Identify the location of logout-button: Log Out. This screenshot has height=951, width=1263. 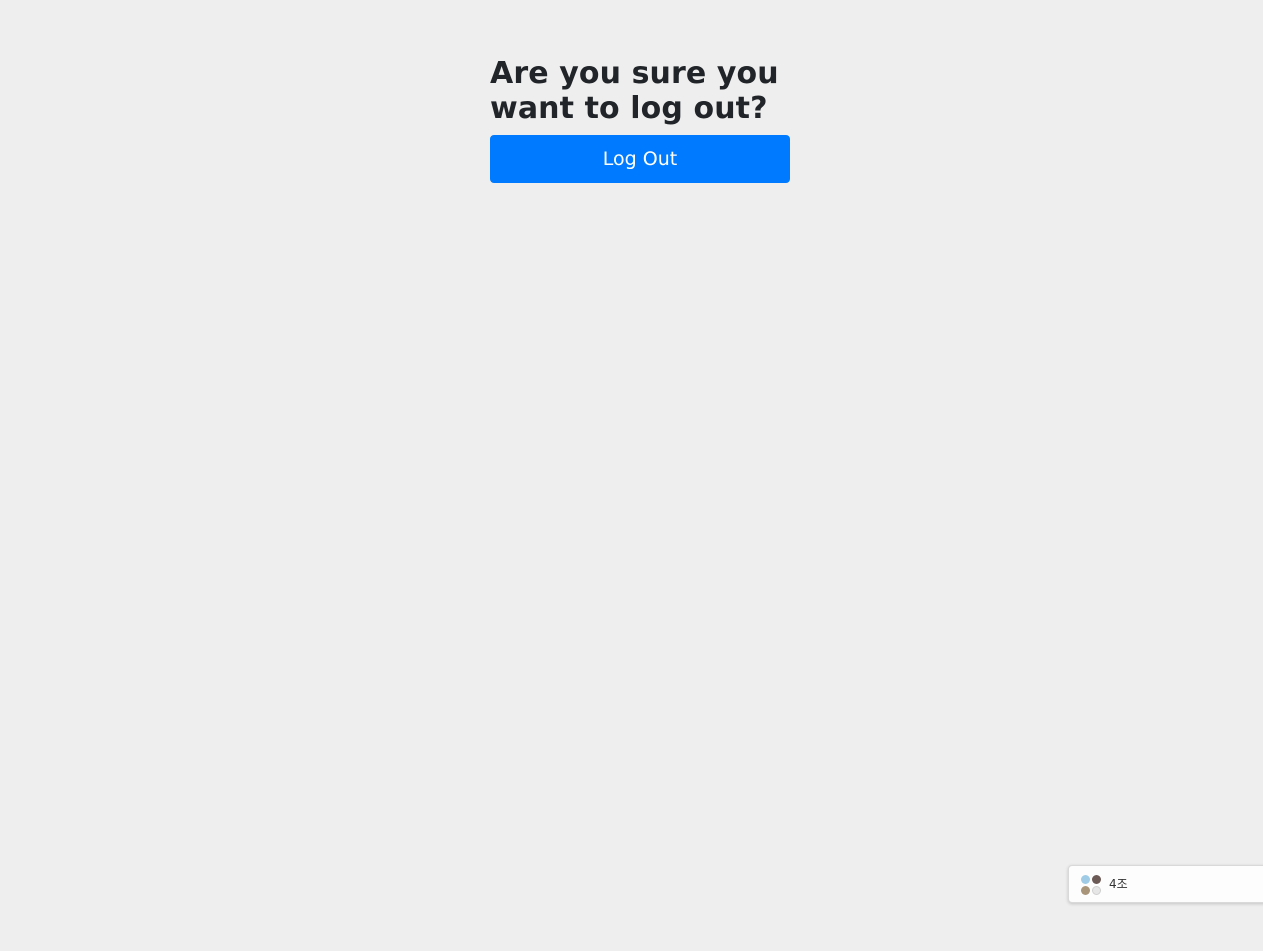
(640, 159).